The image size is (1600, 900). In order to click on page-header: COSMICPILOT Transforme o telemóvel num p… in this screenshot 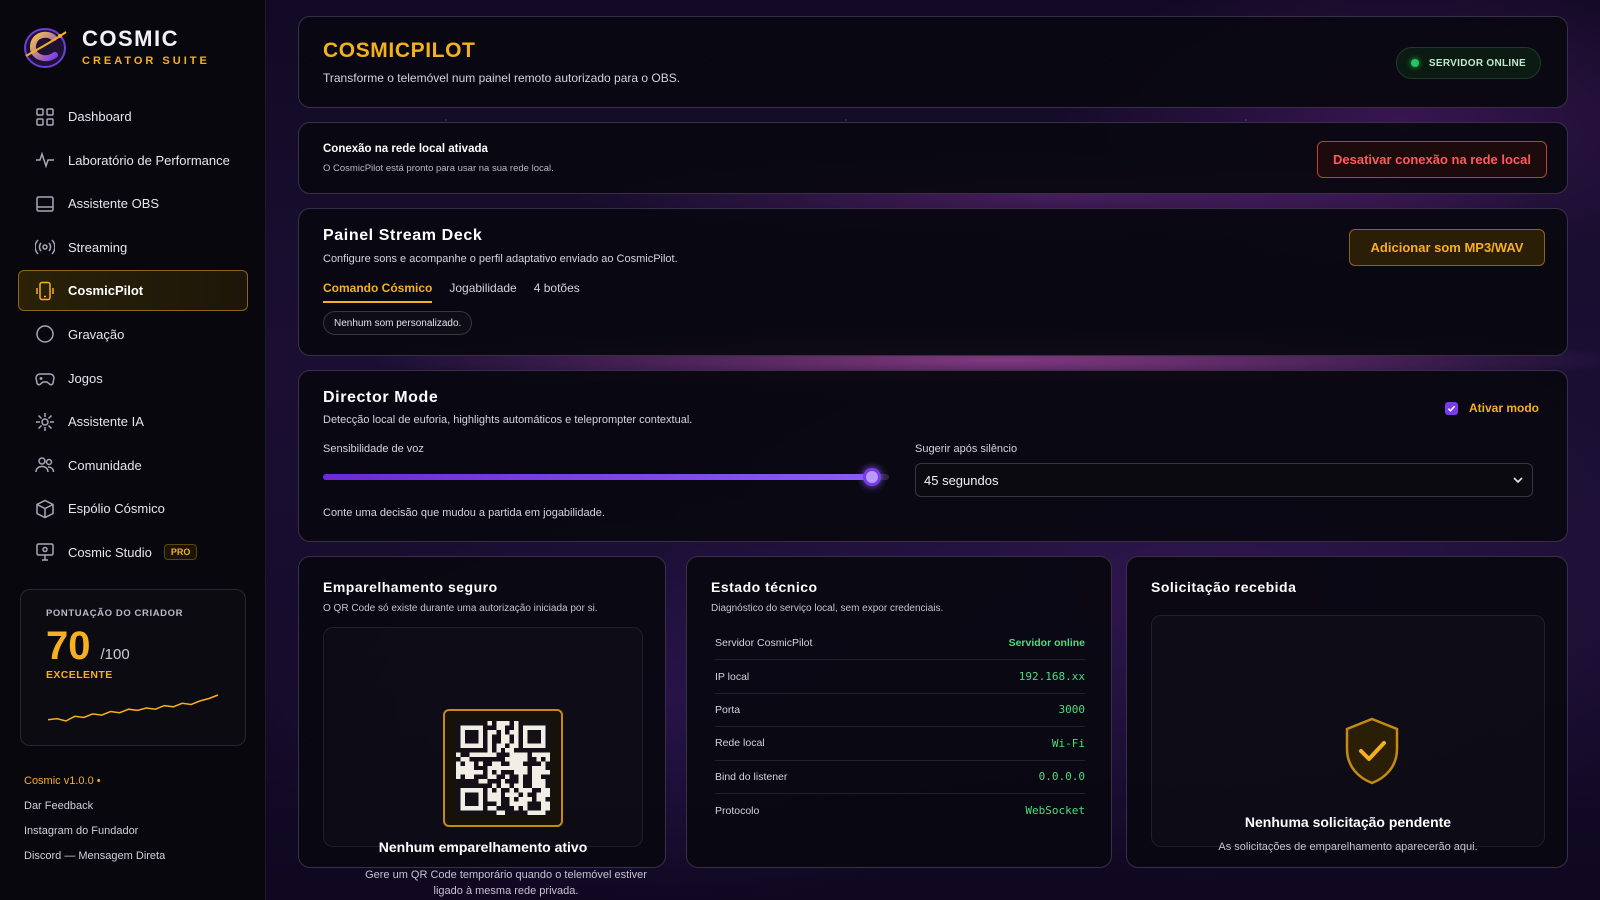, I will do `click(933, 62)`.